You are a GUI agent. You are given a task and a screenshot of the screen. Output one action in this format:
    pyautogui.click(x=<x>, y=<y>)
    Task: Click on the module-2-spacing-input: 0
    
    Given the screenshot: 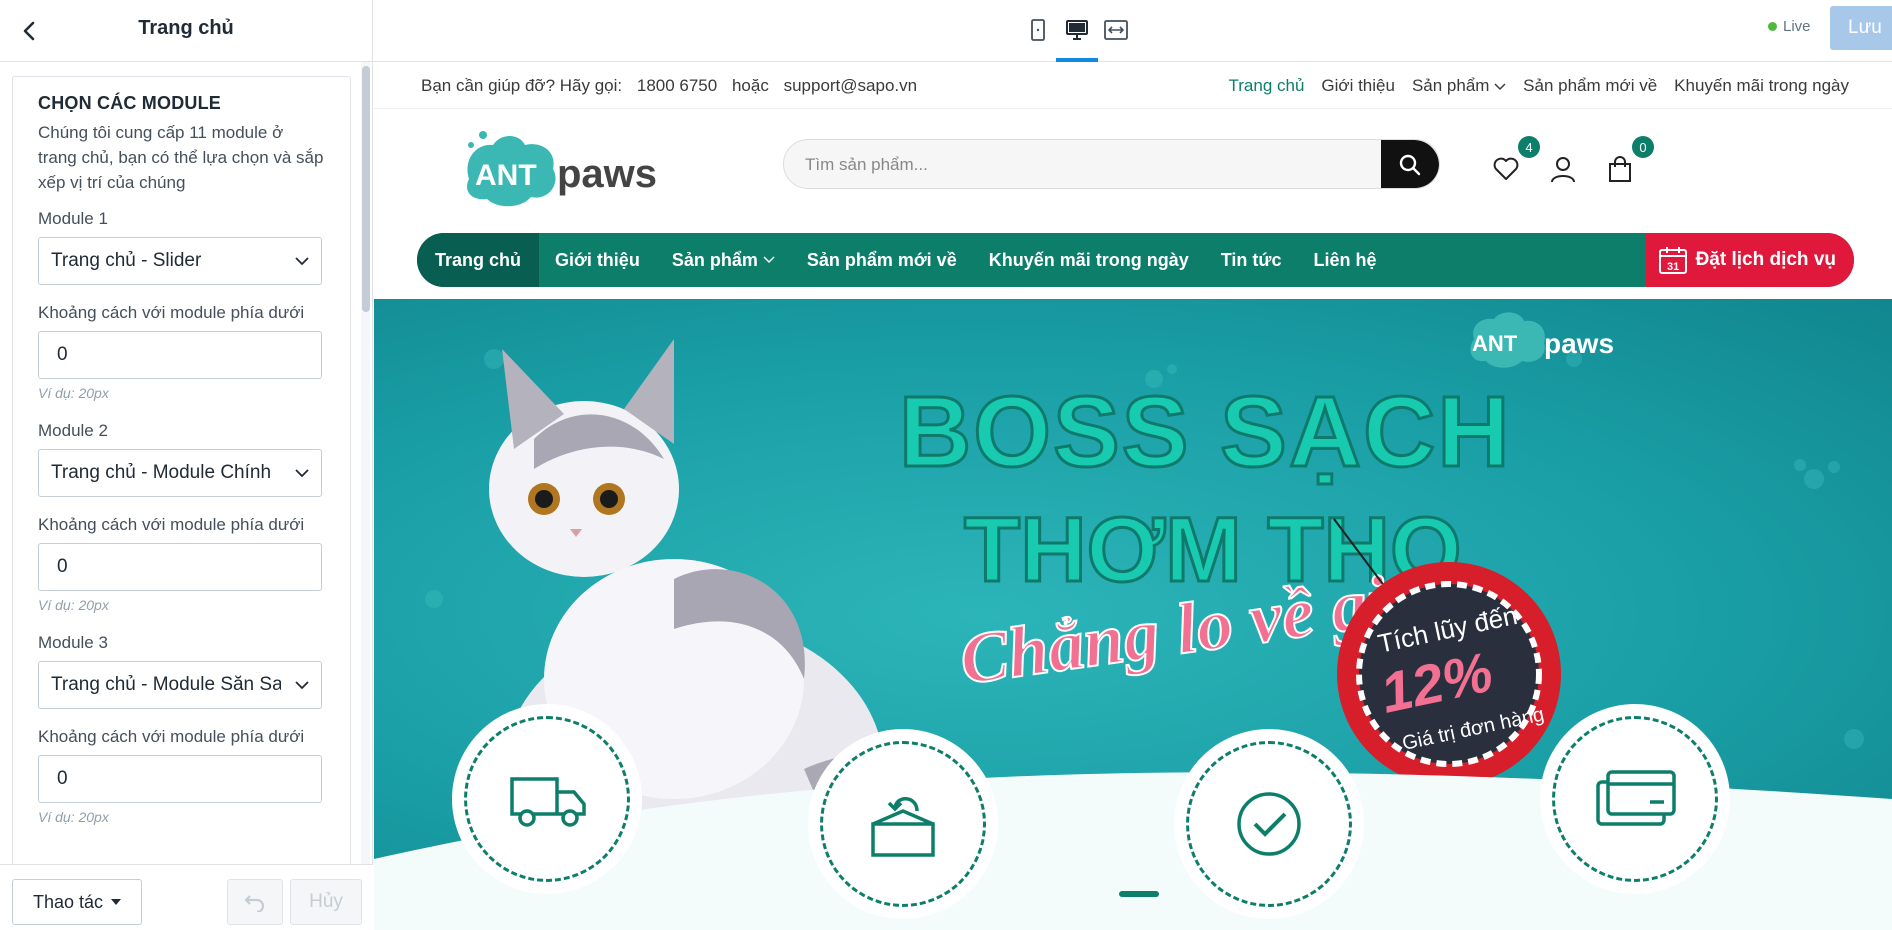 What is the action you would take?
    pyautogui.click(x=180, y=567)
    